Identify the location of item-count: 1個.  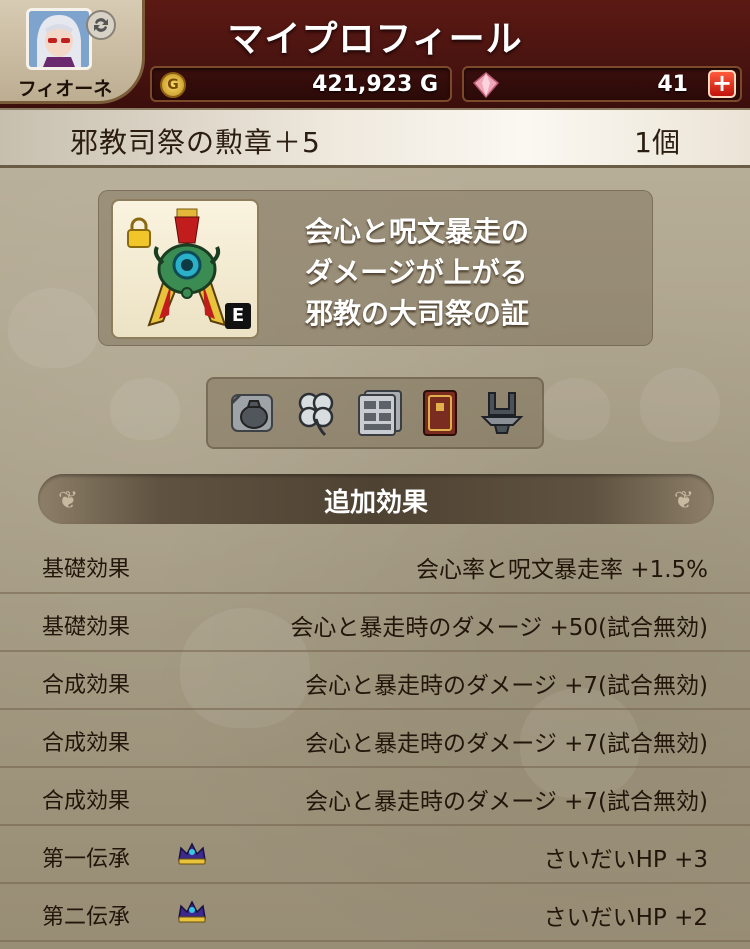
(657, 142).